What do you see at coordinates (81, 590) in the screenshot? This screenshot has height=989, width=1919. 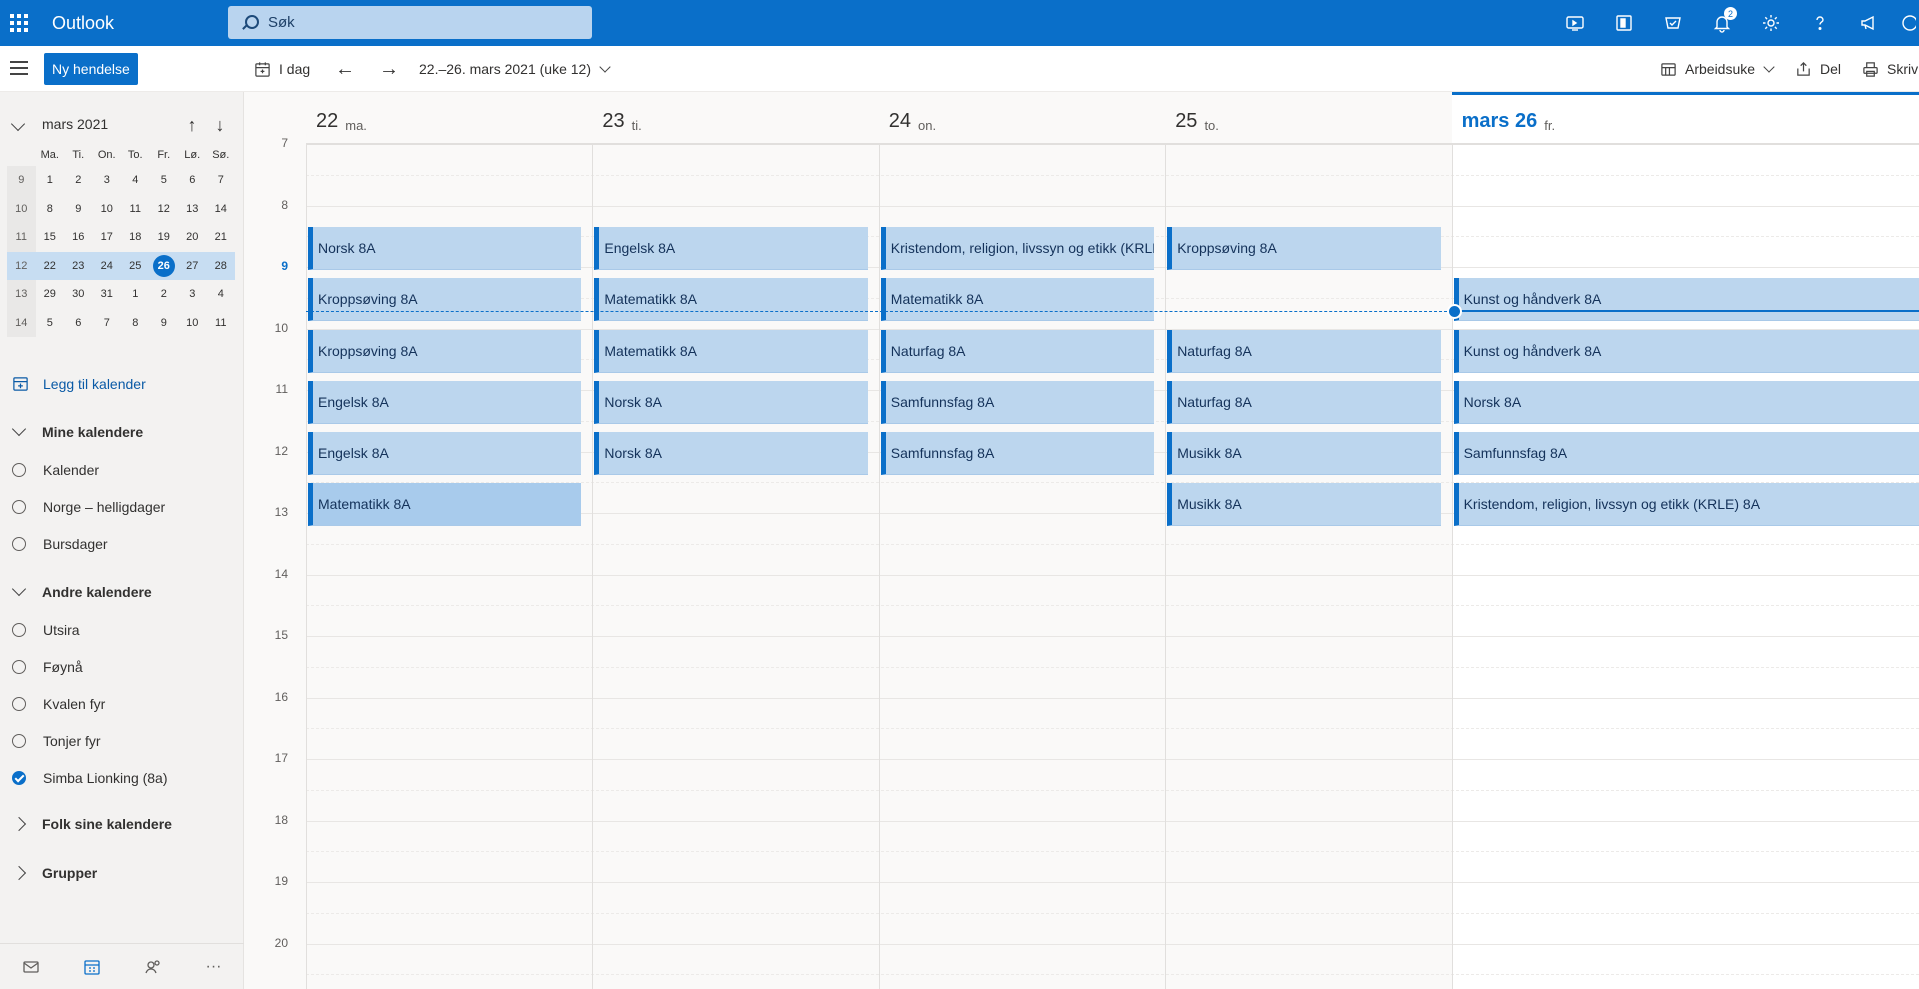 I see `other-calendars-group-header: Andre kalendere` at bounding box center [81, 590].